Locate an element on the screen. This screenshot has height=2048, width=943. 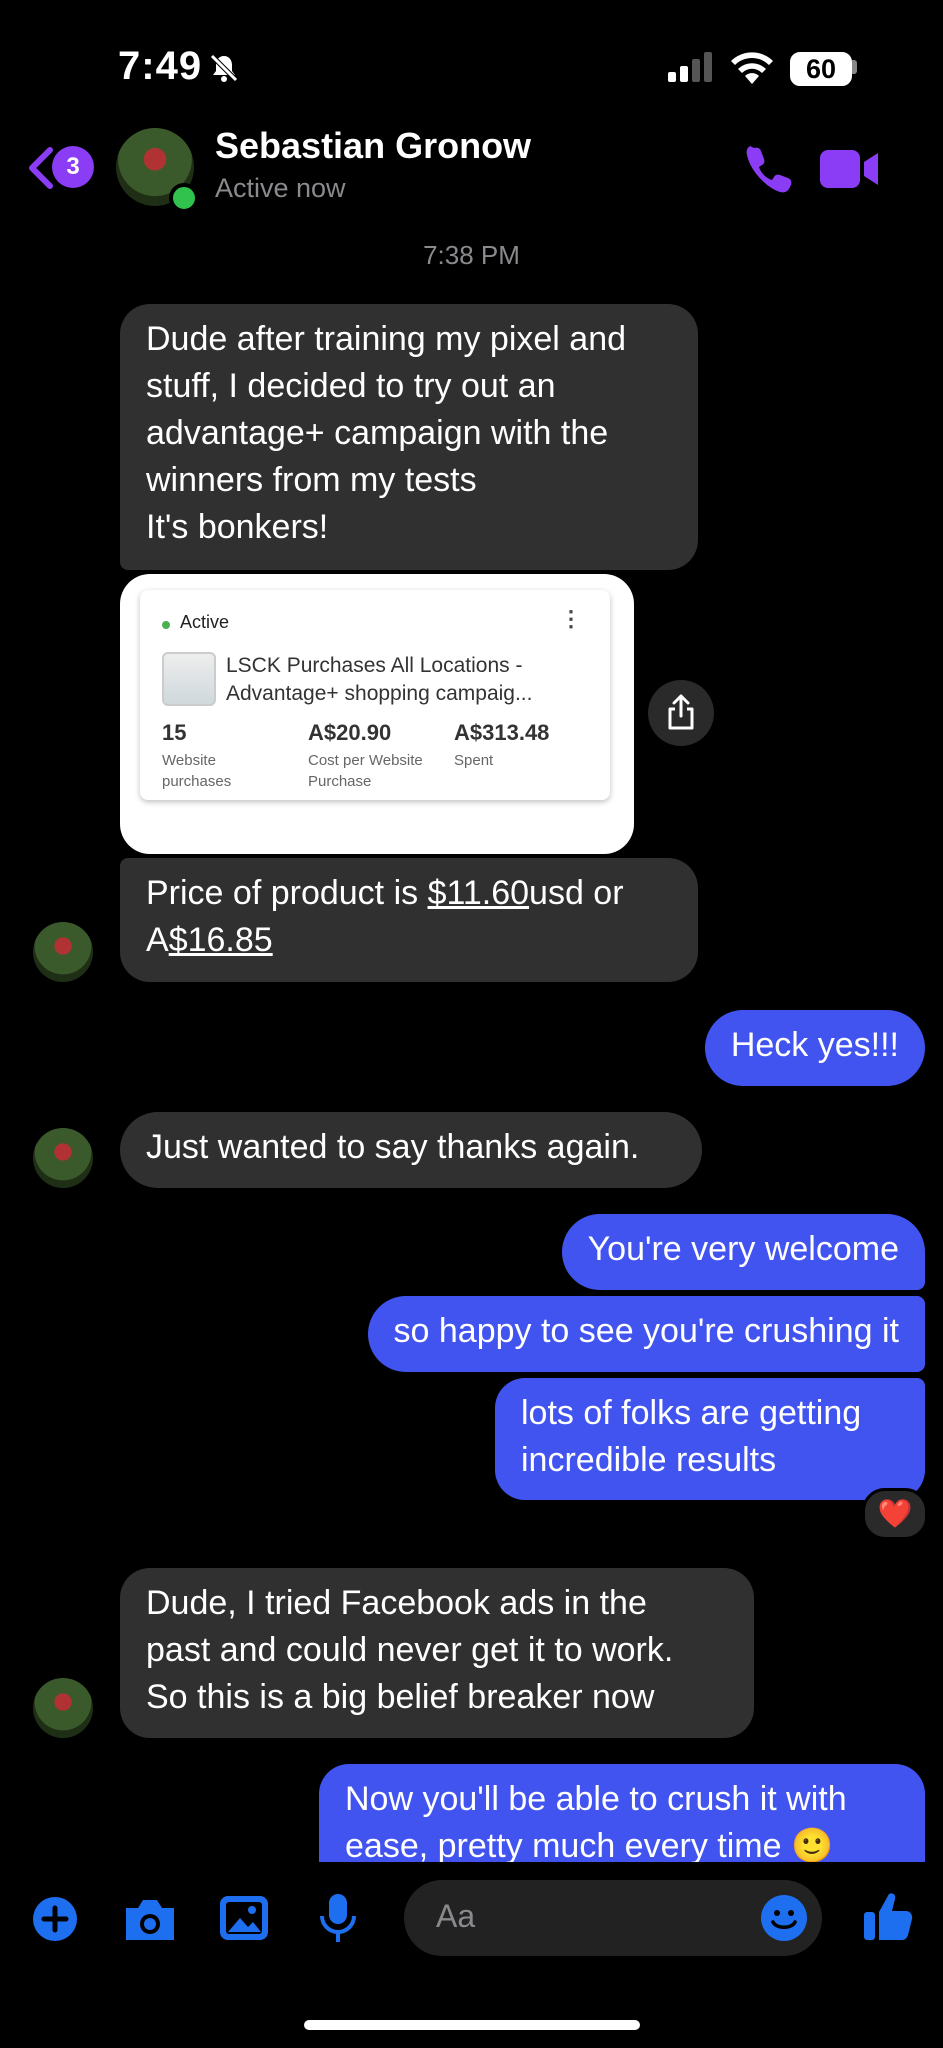
status-time: 7:49 is located at coordinates (160, 66).